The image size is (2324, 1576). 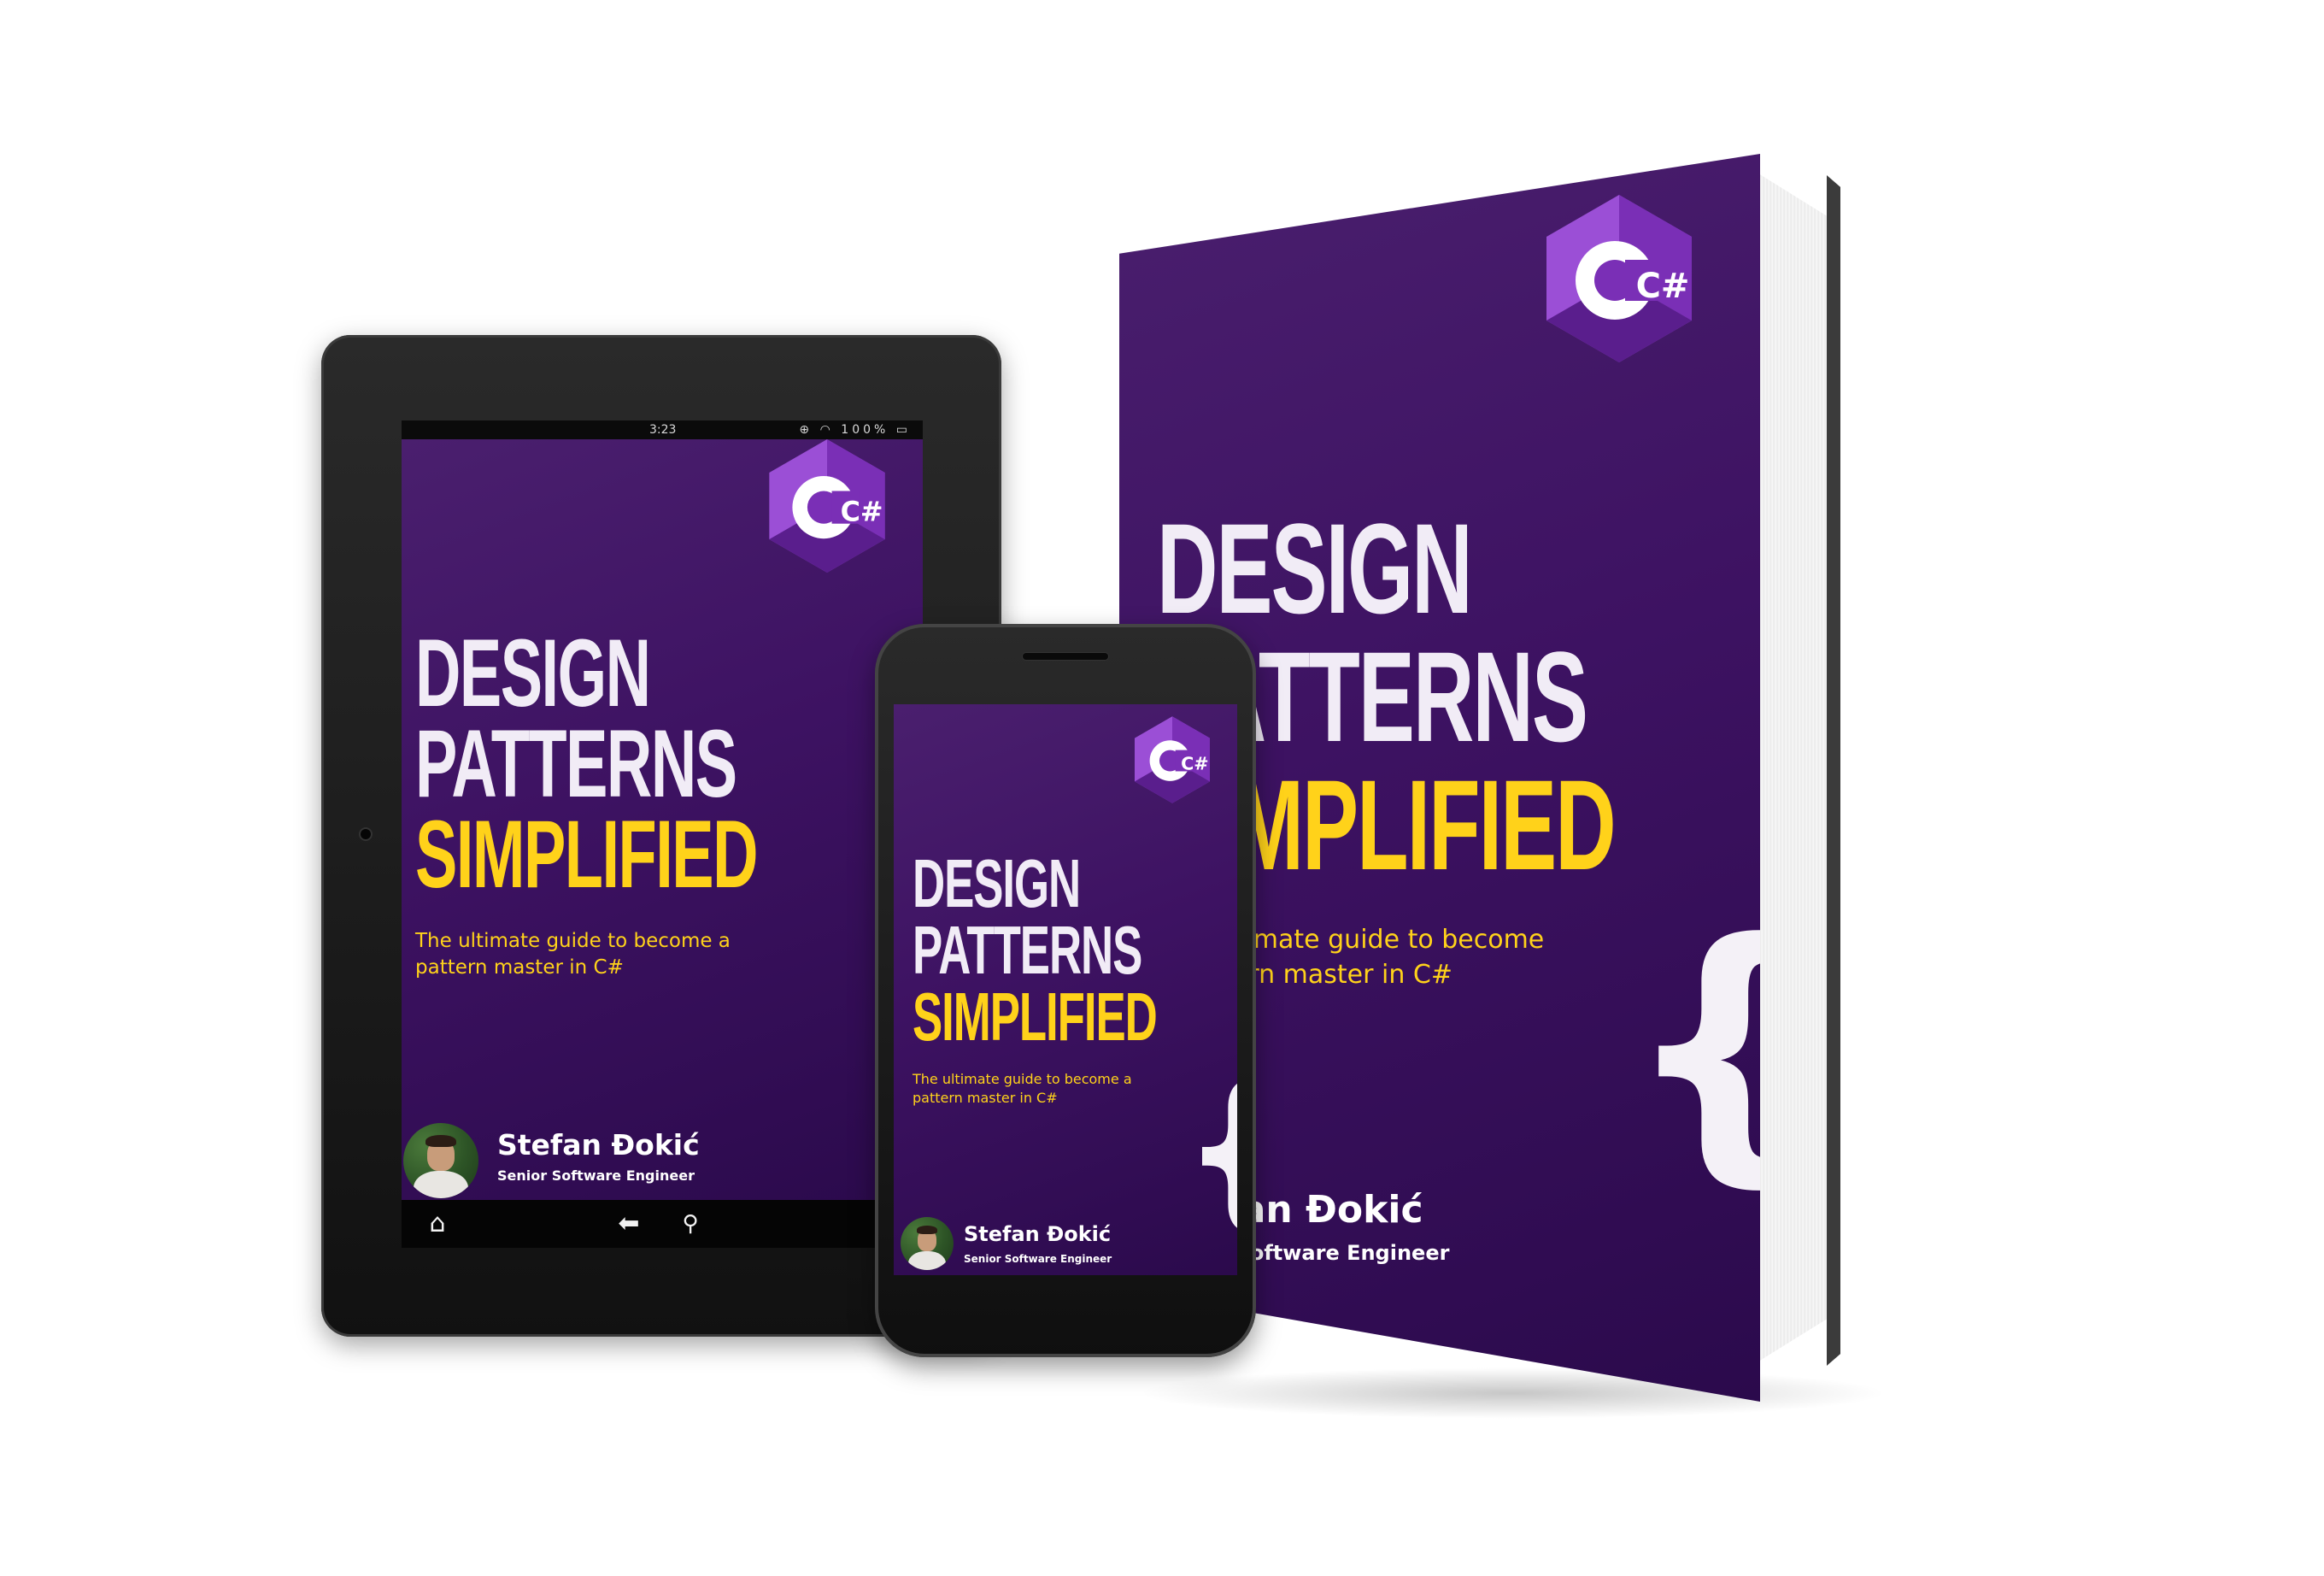 What do you see at coordinates (1027, 950) in the screenshot?
I see `phone-title-line-2: PATTERNS` at bounding box center [1027, 950].